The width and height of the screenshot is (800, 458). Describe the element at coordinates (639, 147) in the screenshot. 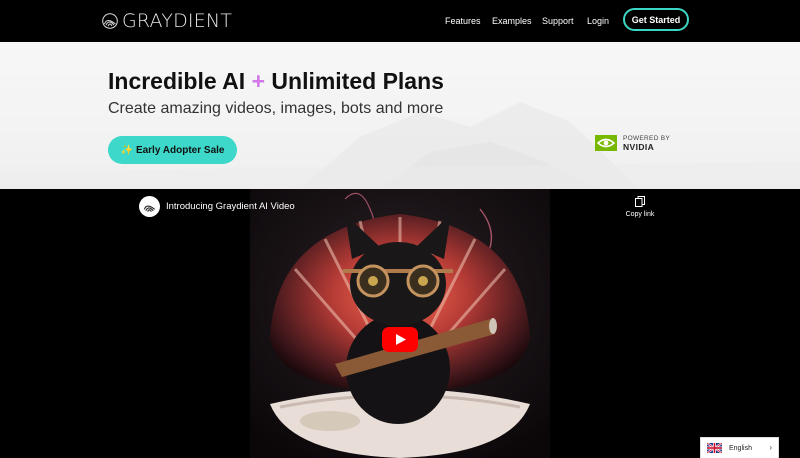

I see `nvidia-label: NVIDIA` at that location.